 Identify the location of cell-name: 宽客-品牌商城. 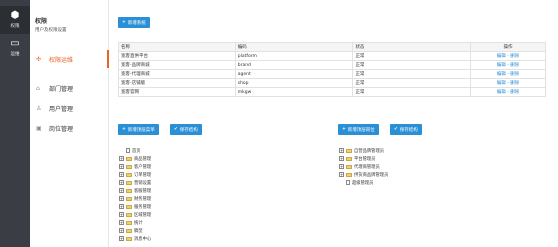
(177, 65).